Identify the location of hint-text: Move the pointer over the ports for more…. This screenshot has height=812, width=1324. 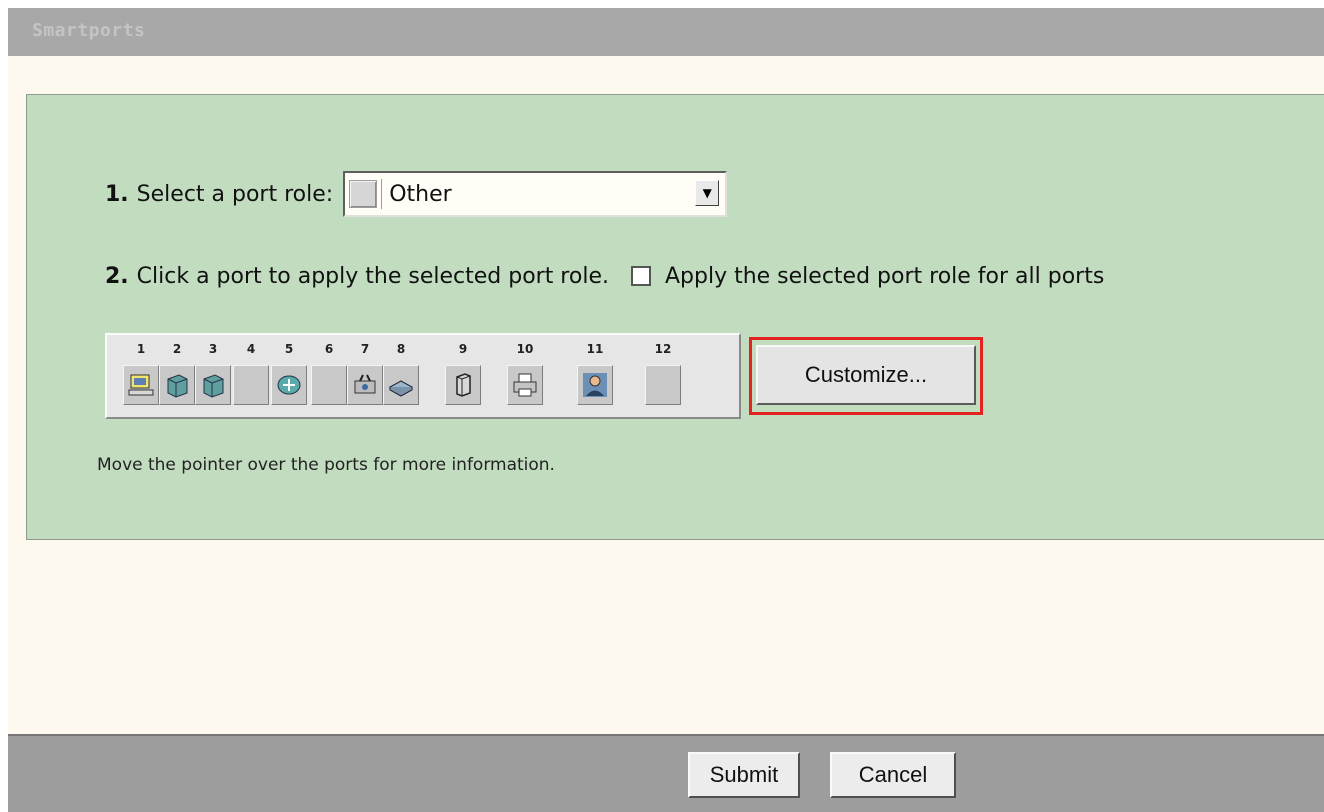
(326, 465).